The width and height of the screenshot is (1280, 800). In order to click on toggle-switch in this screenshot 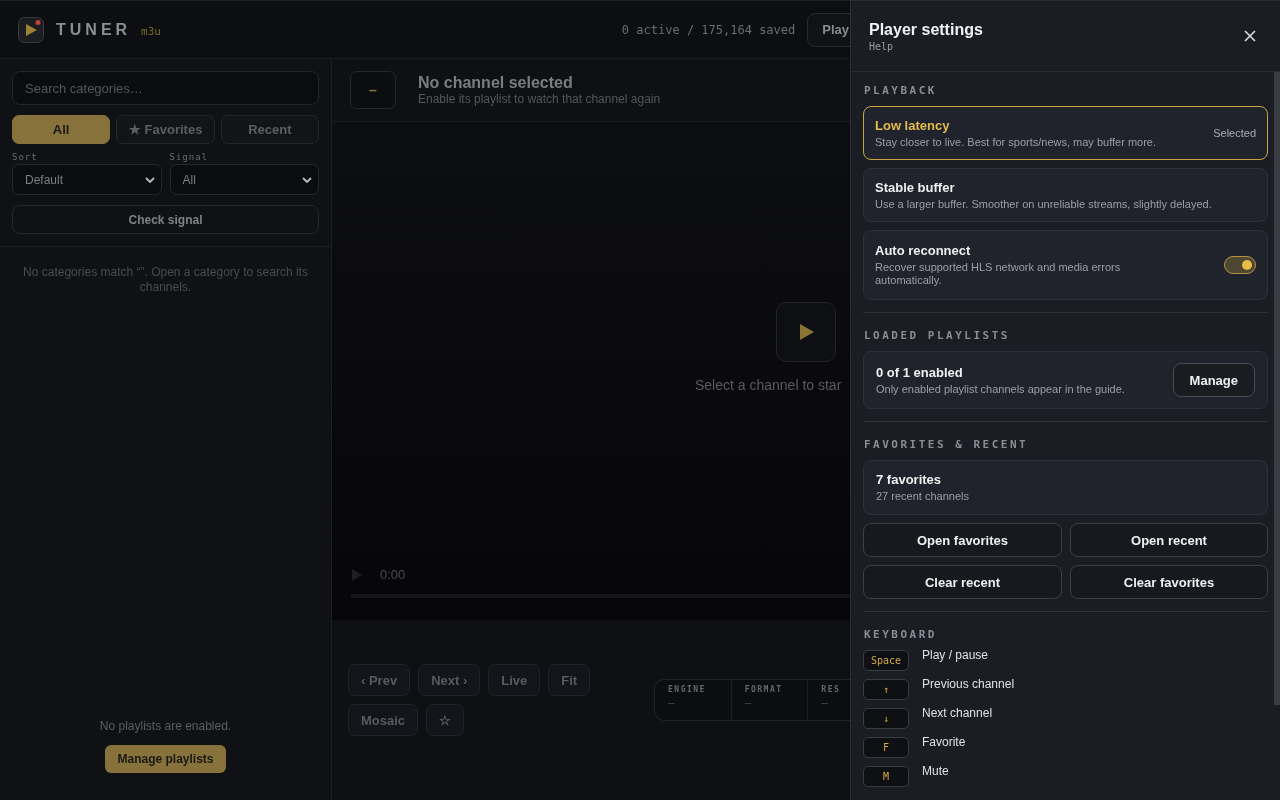, I will do `click(1240, 265)`.